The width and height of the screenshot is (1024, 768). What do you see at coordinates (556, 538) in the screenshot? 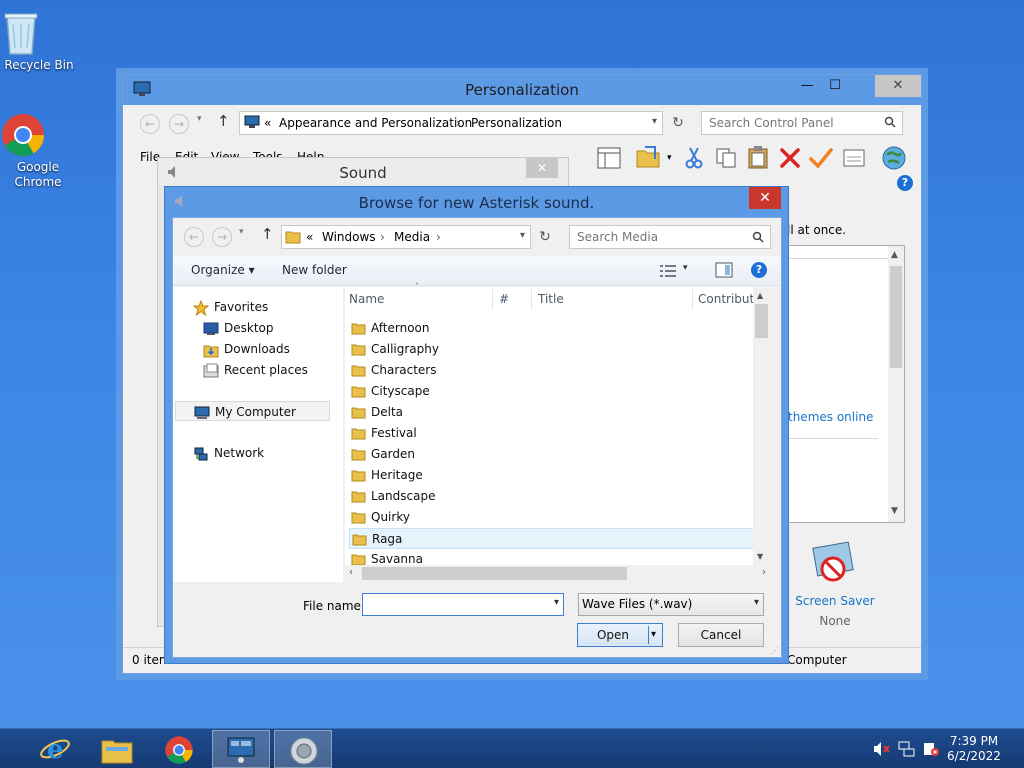
I see `folder-row: Raga` at bounding box center [556, 538].